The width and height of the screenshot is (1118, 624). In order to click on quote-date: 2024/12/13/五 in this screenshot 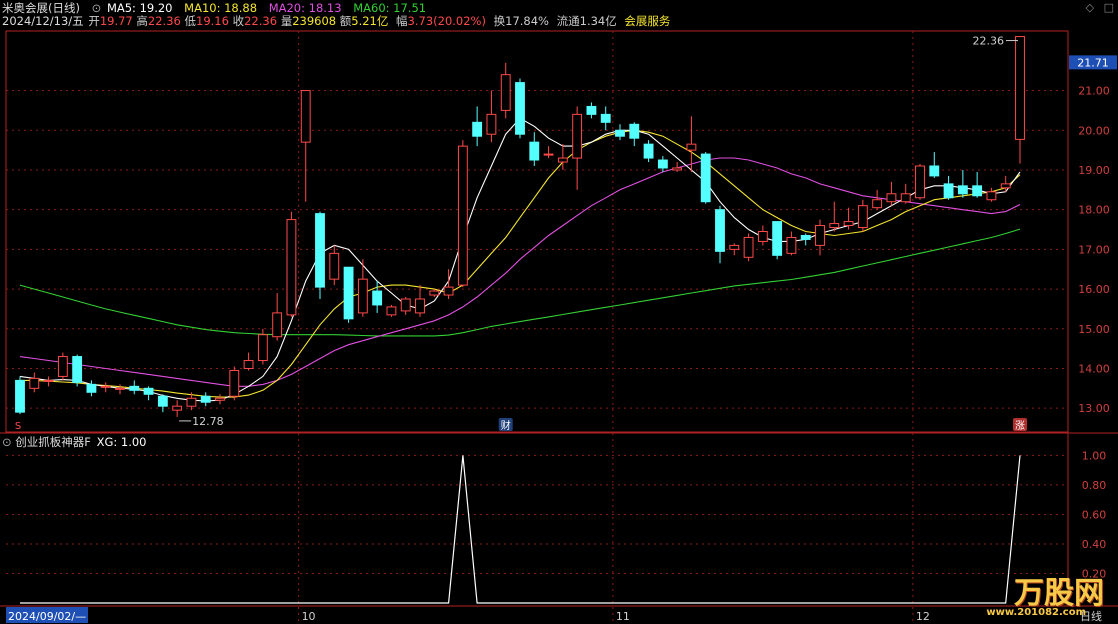, I will do `click(43, 21)`.